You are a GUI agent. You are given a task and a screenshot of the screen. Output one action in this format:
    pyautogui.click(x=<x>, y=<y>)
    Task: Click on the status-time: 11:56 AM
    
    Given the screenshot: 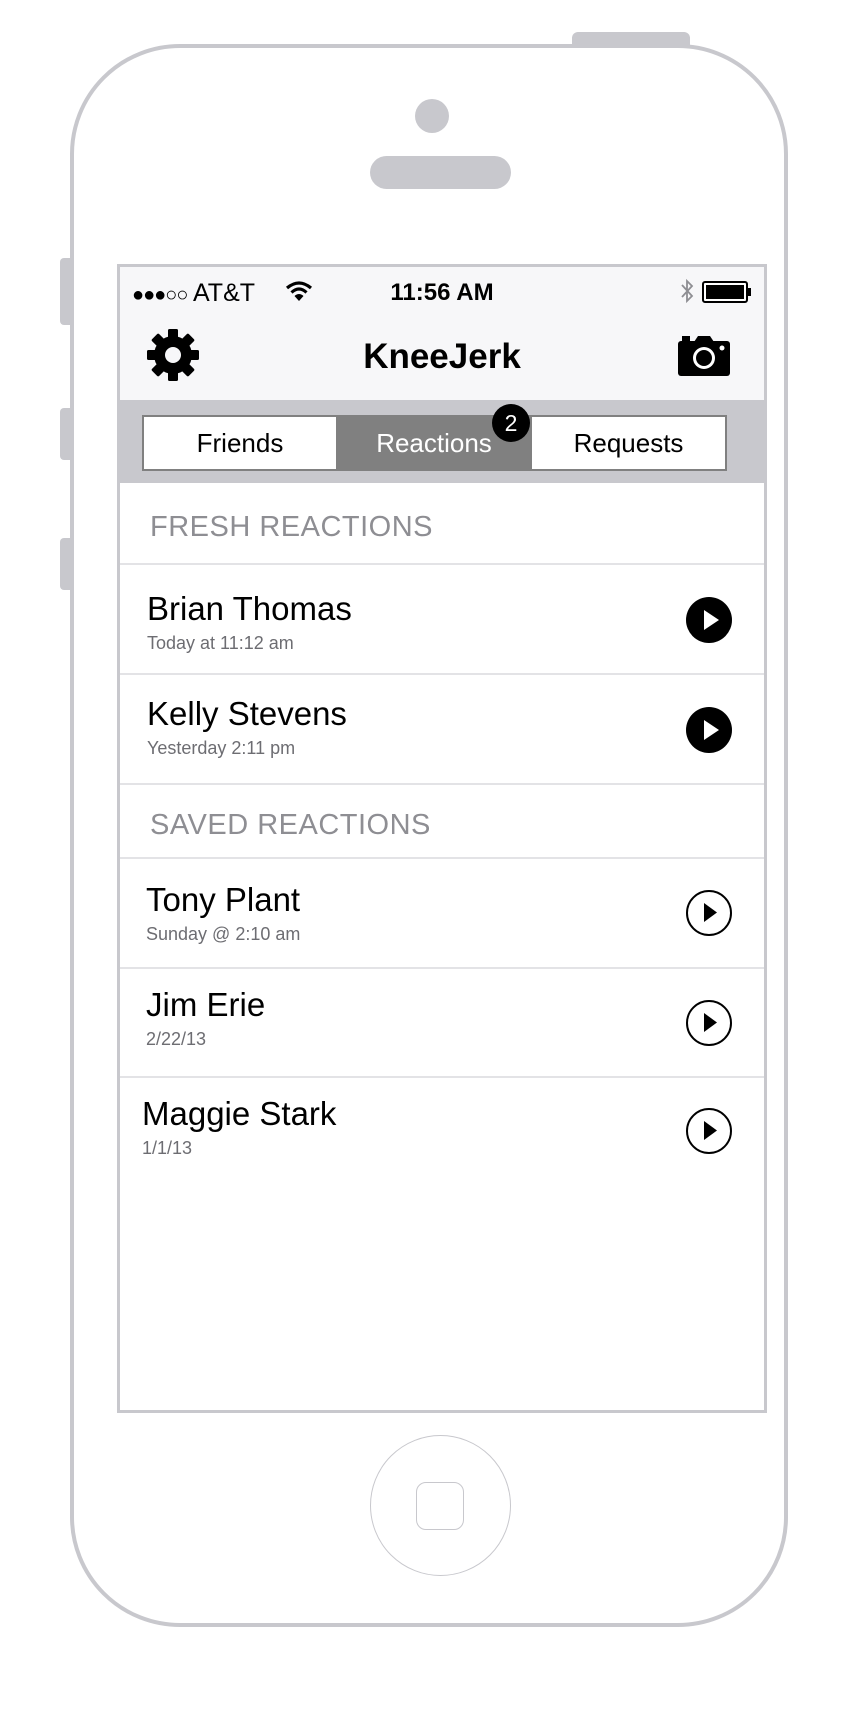 What is the action you would take?
    pyautogui.click(x=442, y=292)
    